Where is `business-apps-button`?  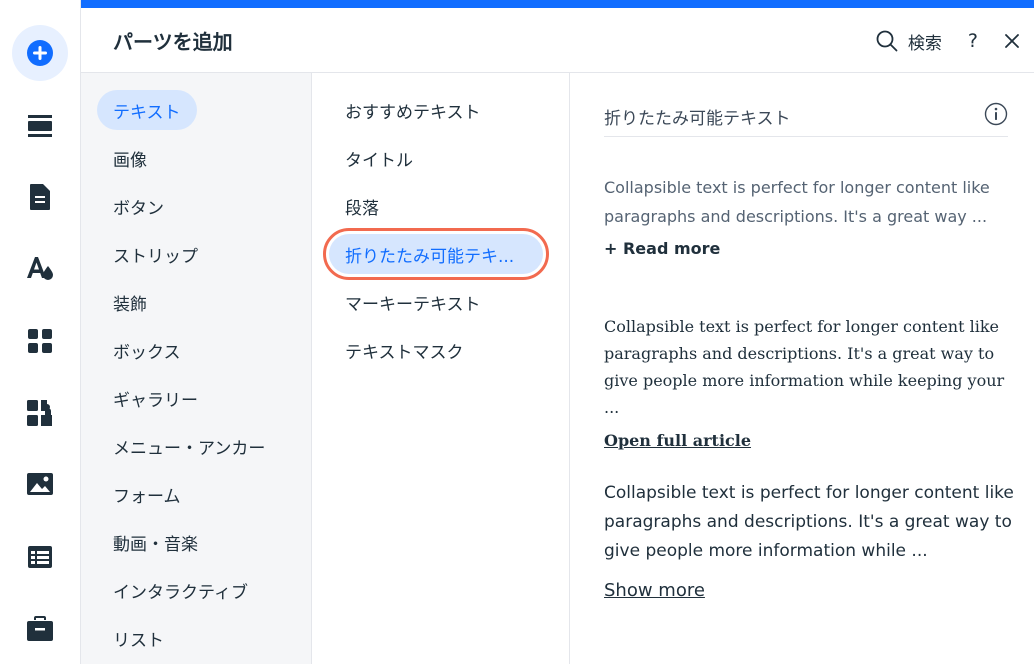 business-apps-button is located at coordinates (40, 413).